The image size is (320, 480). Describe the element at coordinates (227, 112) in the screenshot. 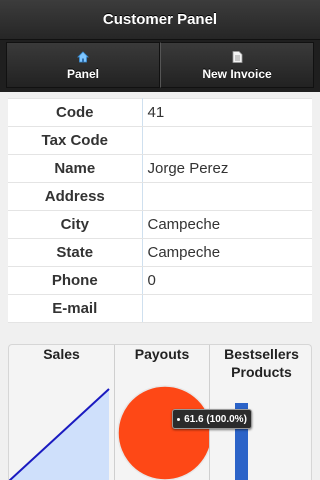

I see `code-value: 41` at that location.